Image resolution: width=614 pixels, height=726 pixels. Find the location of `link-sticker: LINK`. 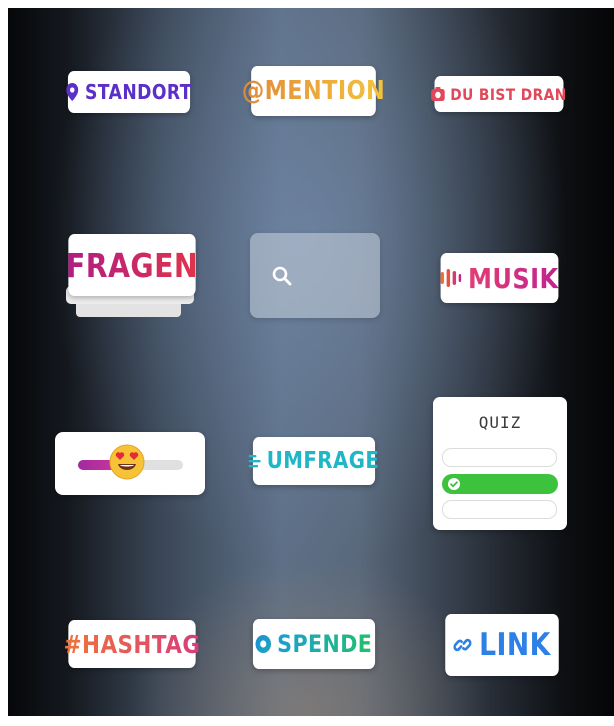

link-sticker: LINK is located at coordinates (502, 645).